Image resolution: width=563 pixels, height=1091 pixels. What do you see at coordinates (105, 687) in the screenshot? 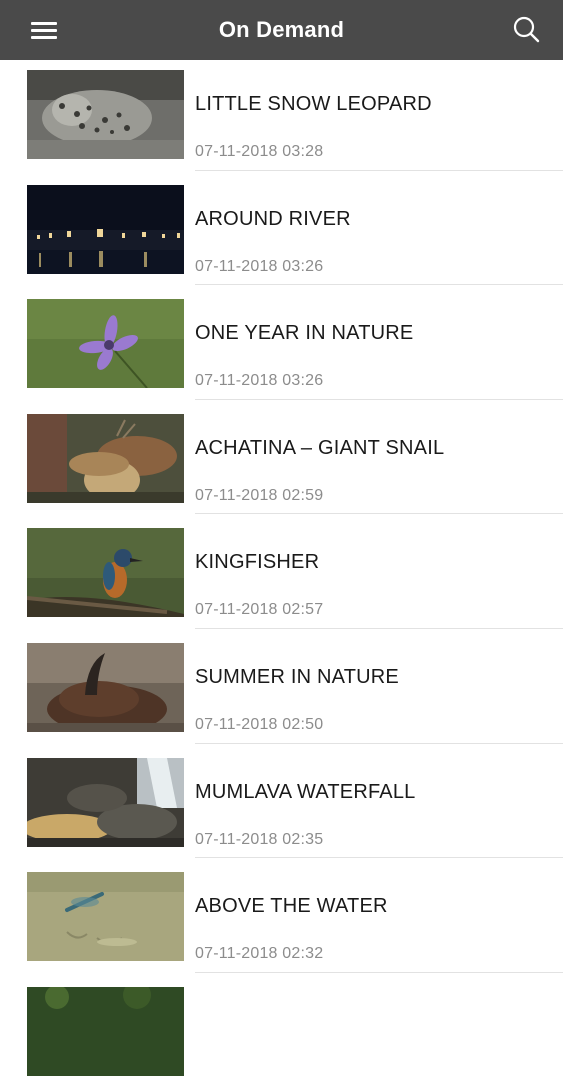
I see `thumbnail-summer-in-nature` at bounding box center [105, 687].